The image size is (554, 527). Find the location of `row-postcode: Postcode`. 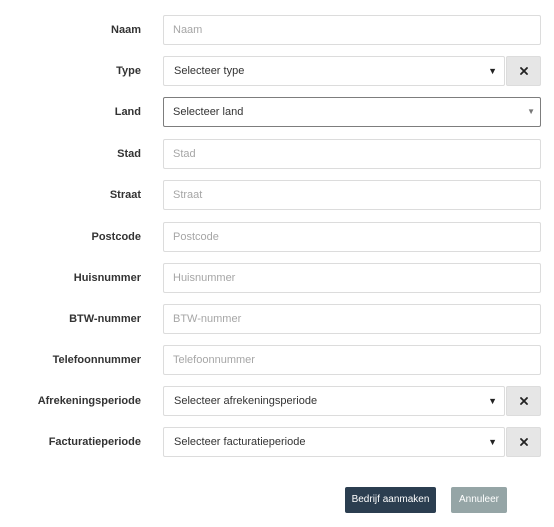

row-postcode: Postcode is located at coordinates (277, 237).